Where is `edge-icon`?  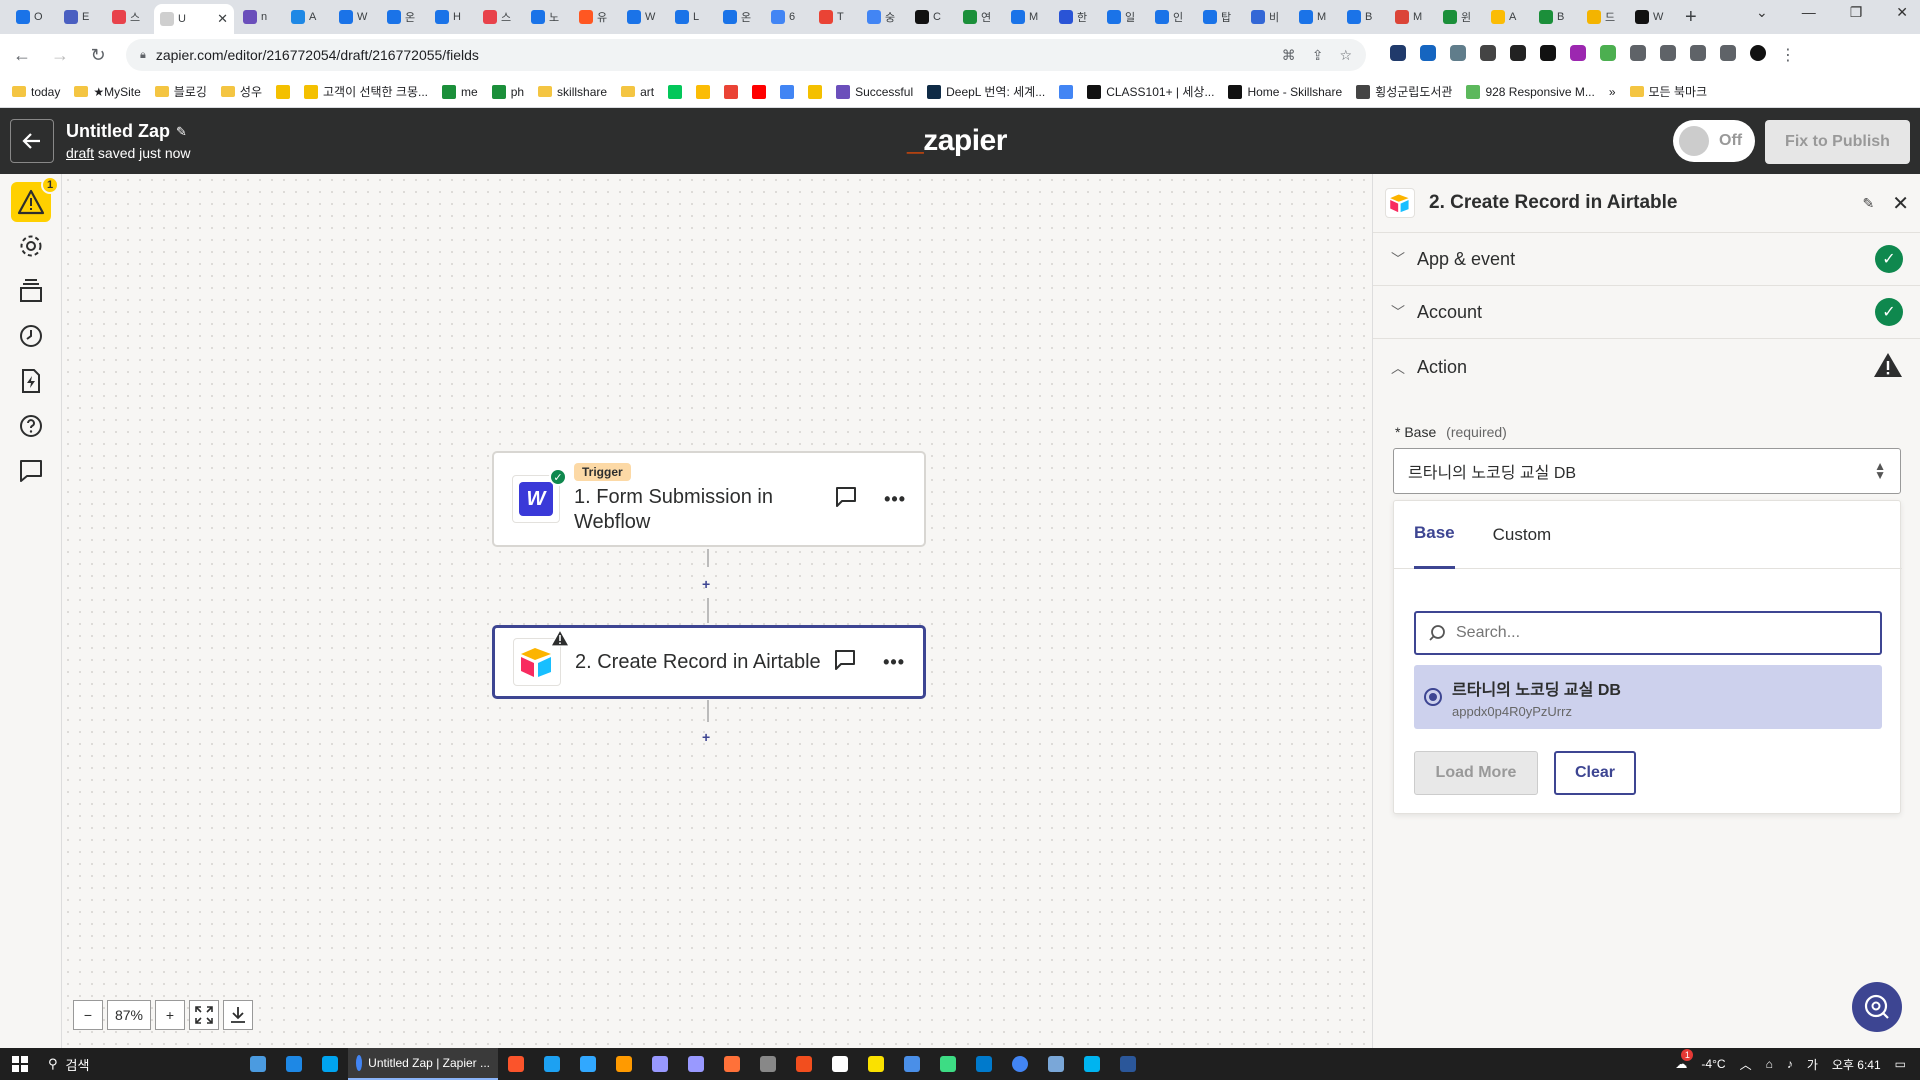
edge-icon is located at coordinates (294, 1064).